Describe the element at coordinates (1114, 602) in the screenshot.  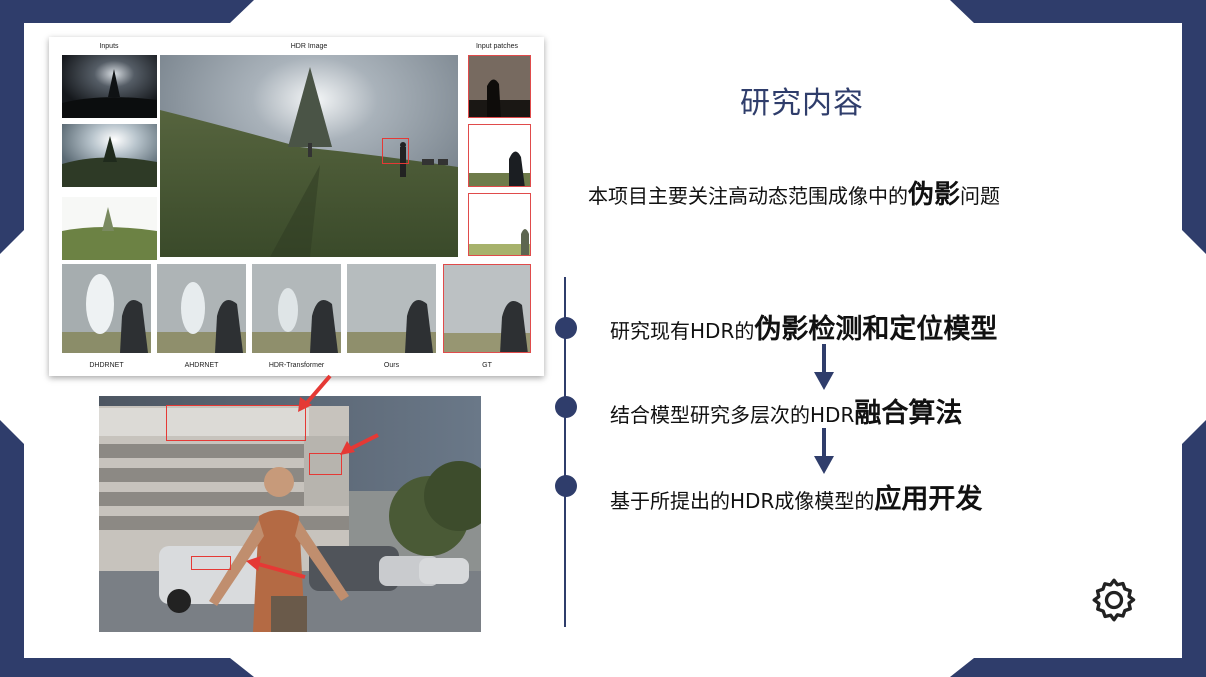
I see `gear-icon` at that location.